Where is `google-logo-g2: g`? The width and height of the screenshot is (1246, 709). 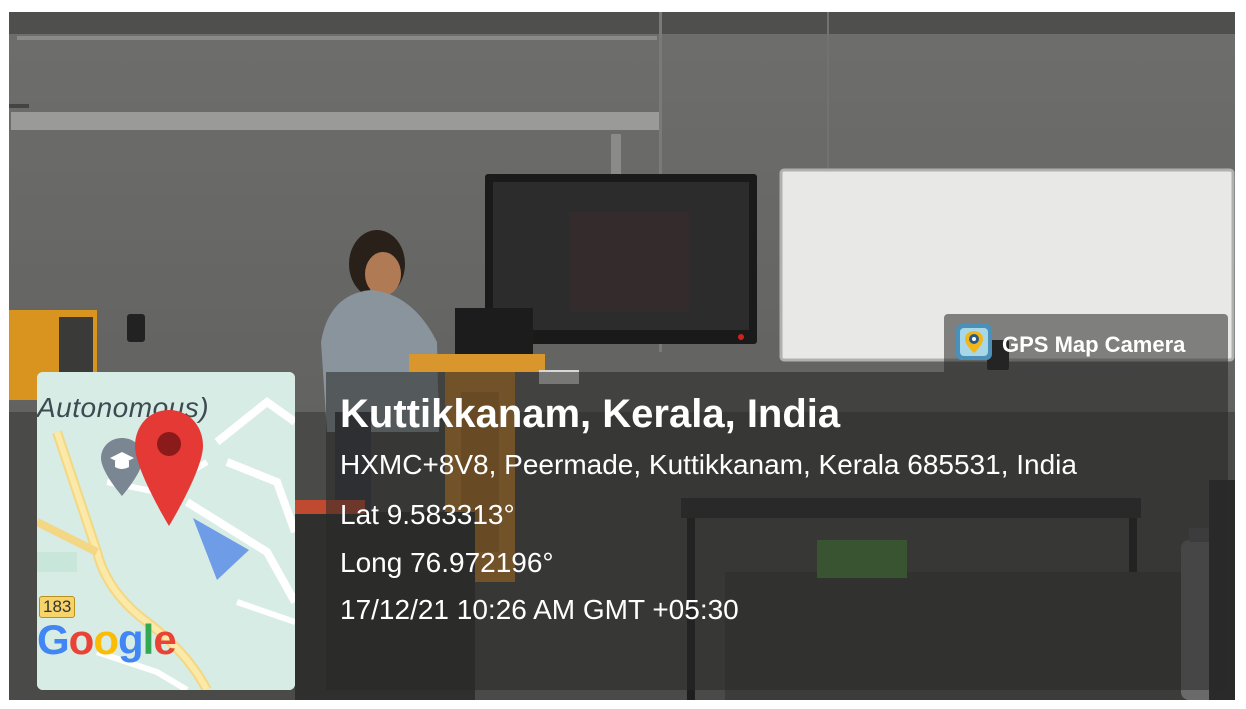 google-logo-g2: g is located at coordinates (130, 639).